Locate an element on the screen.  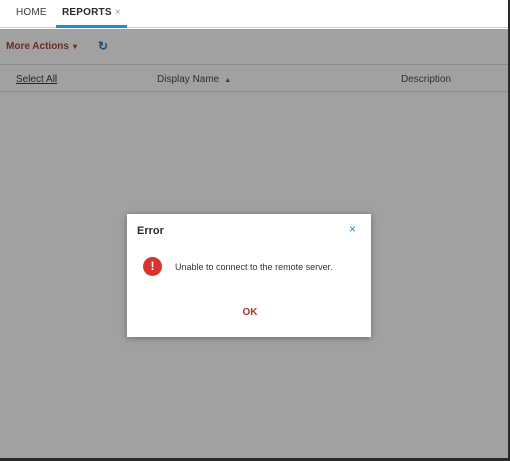
tab-home-label: HOME is located at coordinates (31, 12).